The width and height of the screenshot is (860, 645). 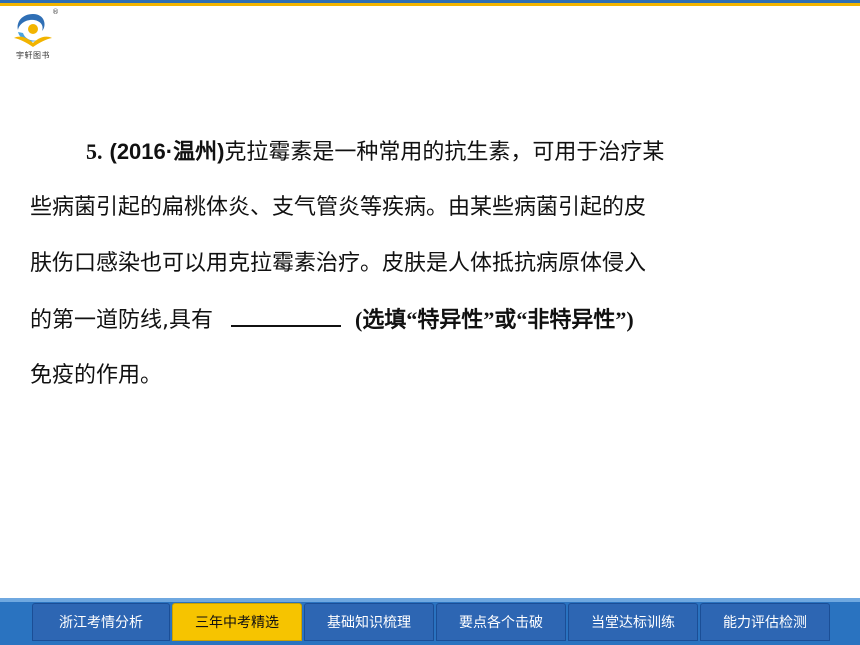 I want to click on tab-three-year-selection: 三年中考精选, so click(x=237, y=622).